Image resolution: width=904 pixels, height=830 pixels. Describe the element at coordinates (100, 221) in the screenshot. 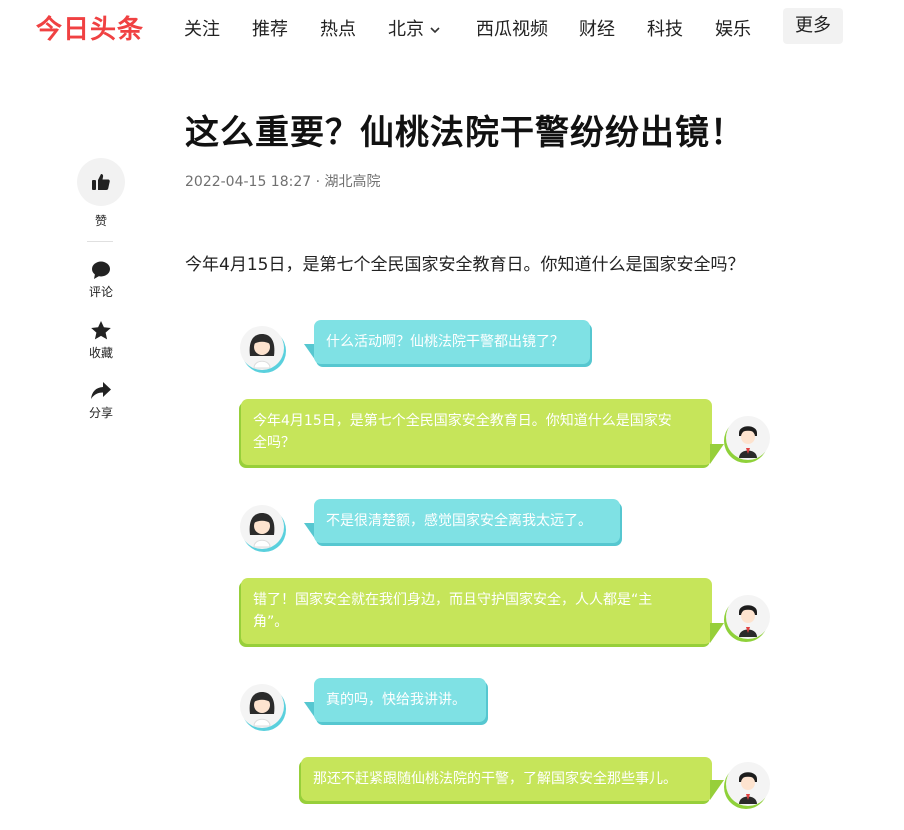

I see `like-label: 赞` at that location.